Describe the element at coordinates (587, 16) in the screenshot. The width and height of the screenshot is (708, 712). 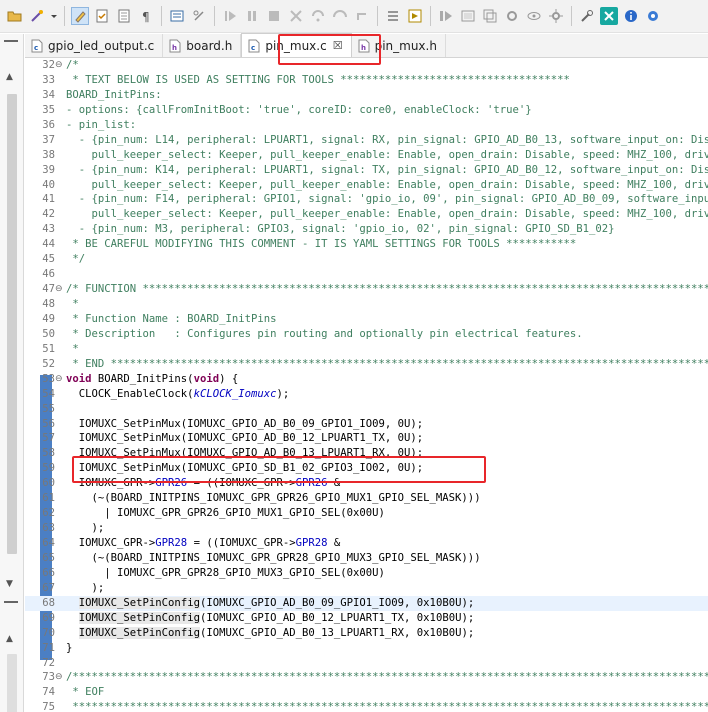
I see `tools-icon` at that location.